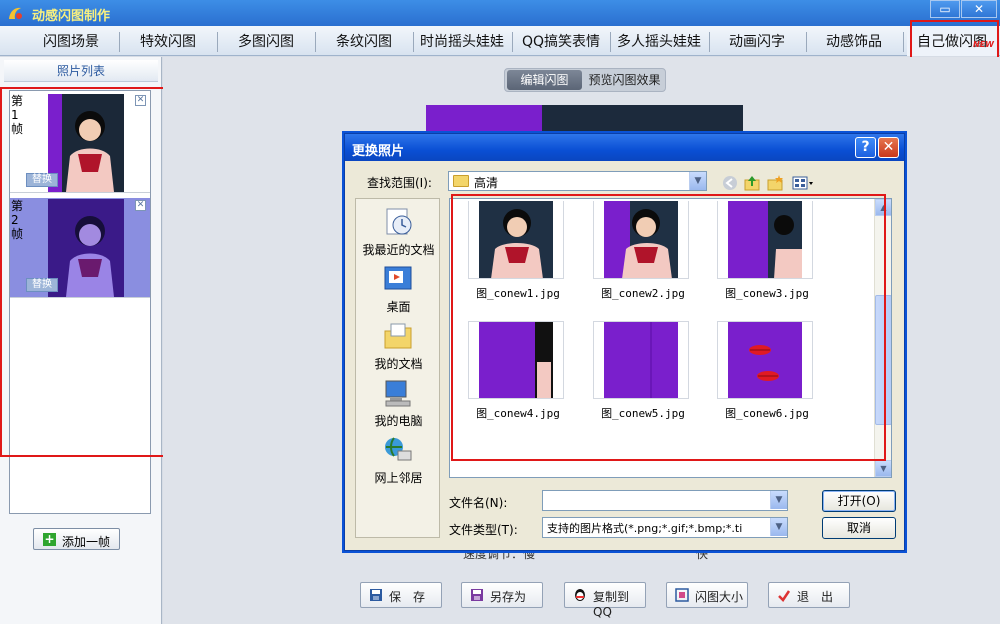 The height and width of the screenshot is (624, 1000). I want to click on copy-to-qq-label: 复制到QQ, so click(611, 604).